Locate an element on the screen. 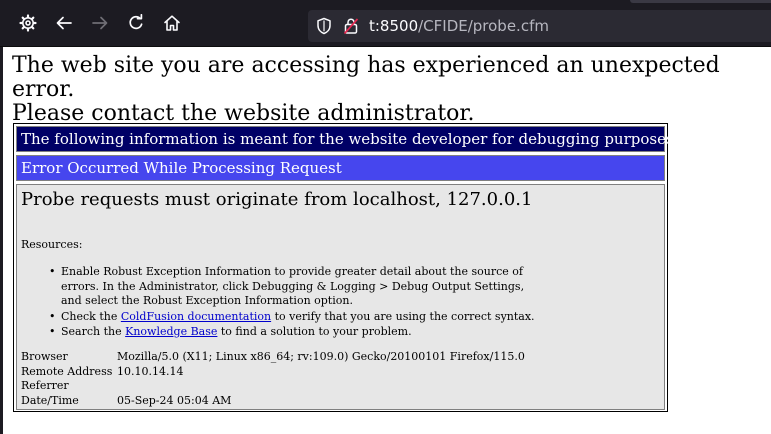 Image resolution: width=771 pixels, height=434 pixels. reload-icon is located at coordinates (136, 22).